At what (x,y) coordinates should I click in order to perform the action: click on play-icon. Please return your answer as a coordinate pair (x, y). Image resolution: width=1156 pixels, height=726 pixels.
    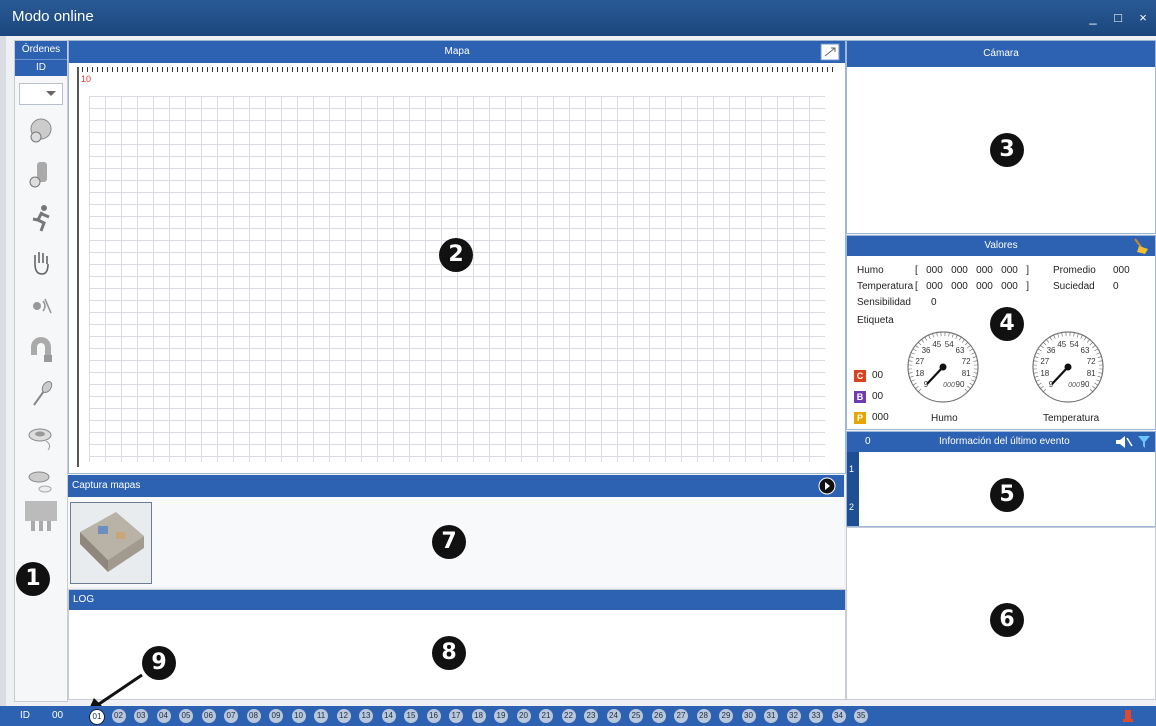
    Looking at the image, I should click on (827, 486).